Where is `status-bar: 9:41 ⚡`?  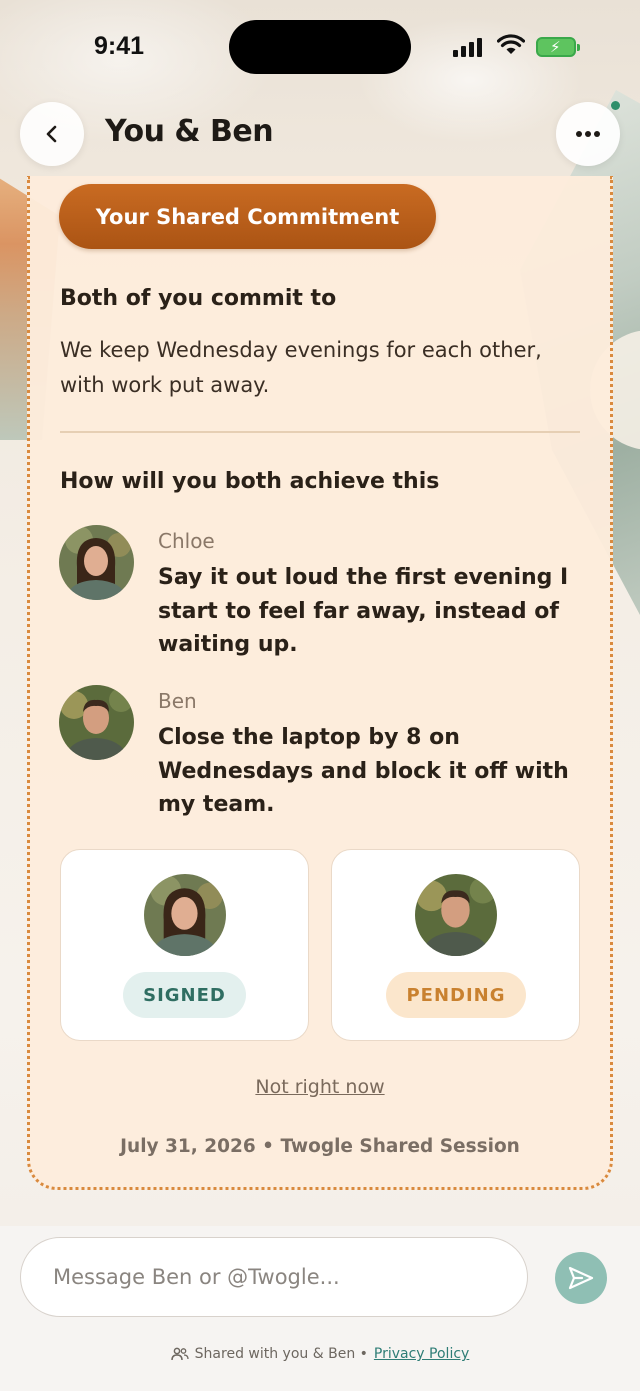 status-bar: 9:41 ⚡ is located at coordinates (320, 48).